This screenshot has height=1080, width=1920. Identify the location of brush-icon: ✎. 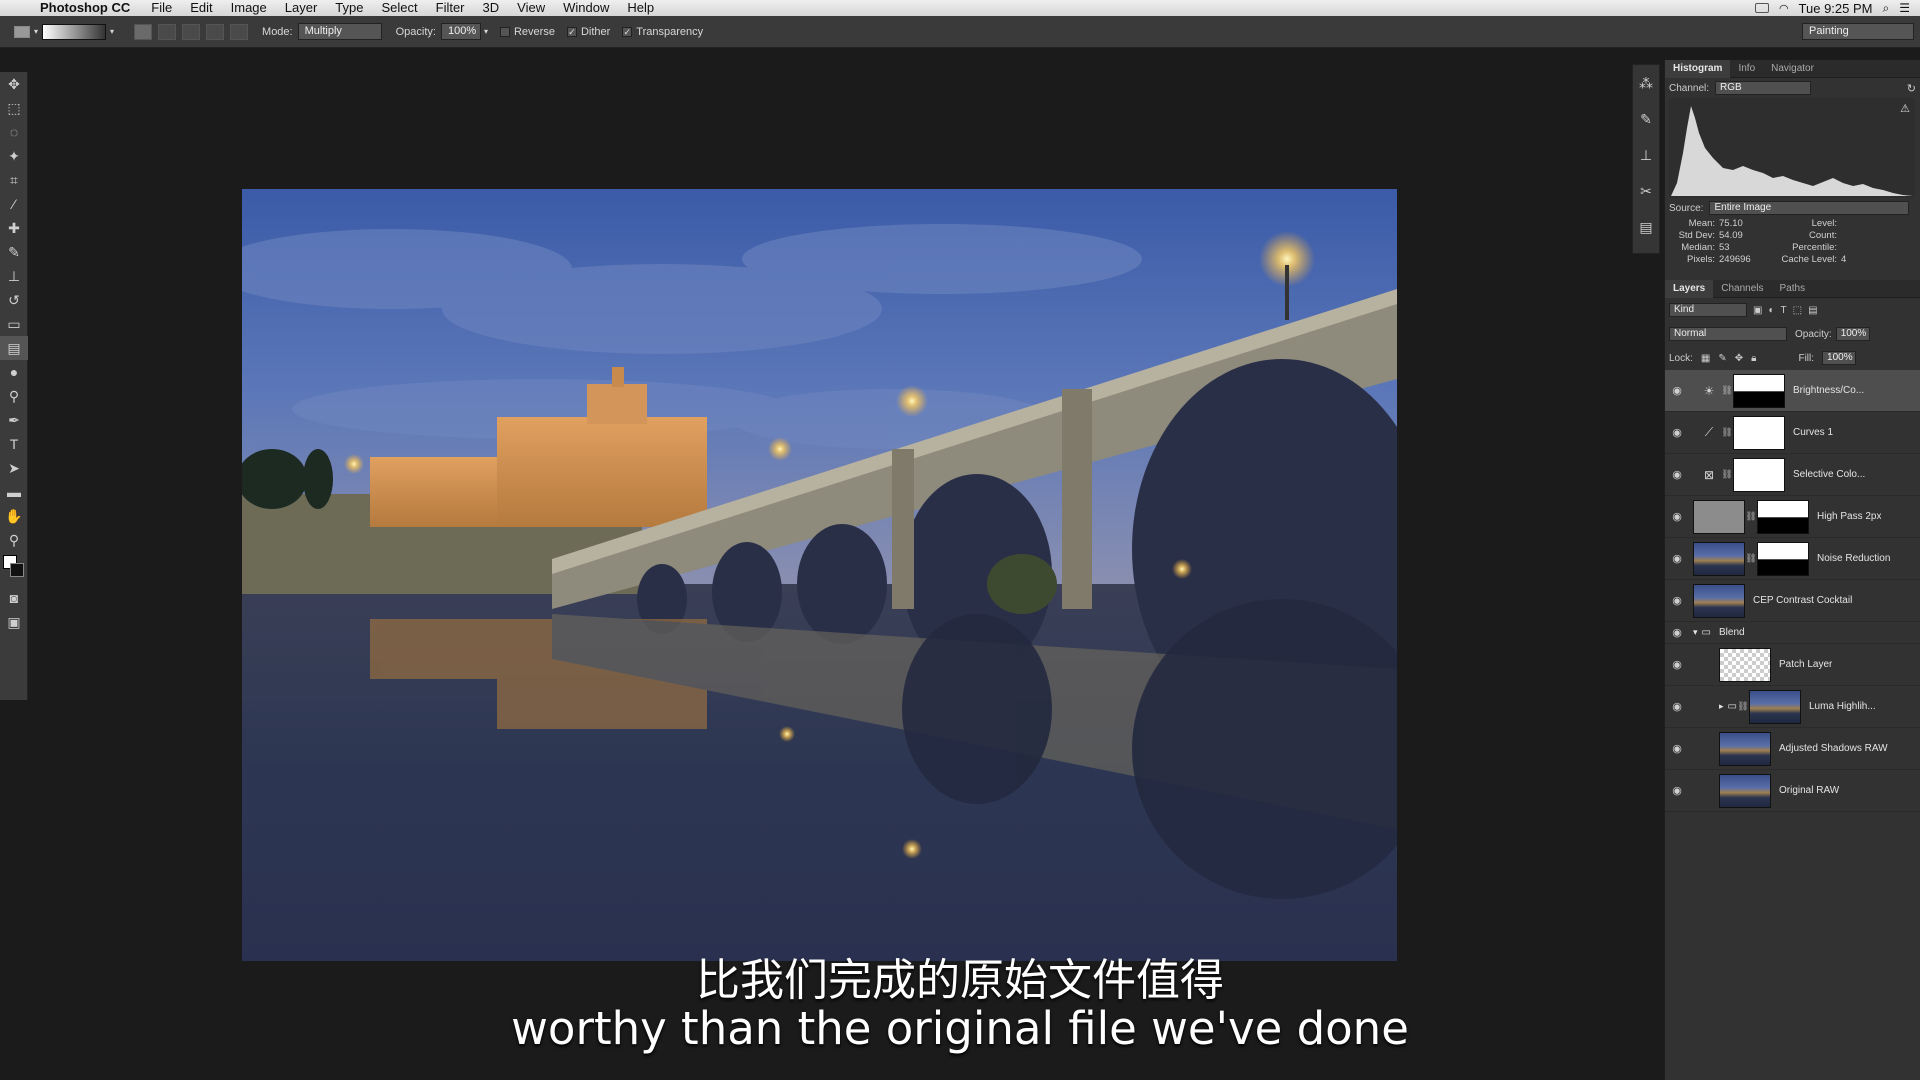
(1646, 119).